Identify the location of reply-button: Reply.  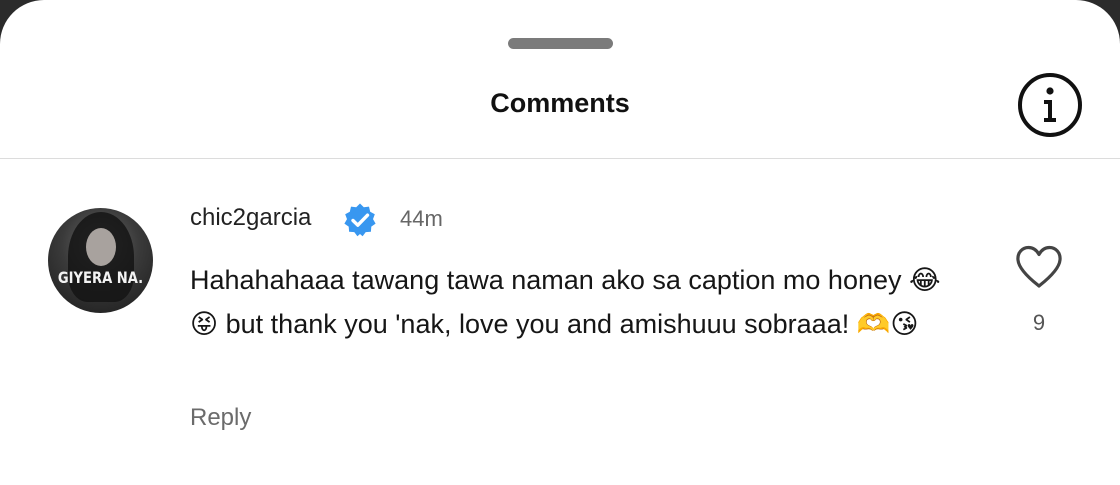
(220, 418).